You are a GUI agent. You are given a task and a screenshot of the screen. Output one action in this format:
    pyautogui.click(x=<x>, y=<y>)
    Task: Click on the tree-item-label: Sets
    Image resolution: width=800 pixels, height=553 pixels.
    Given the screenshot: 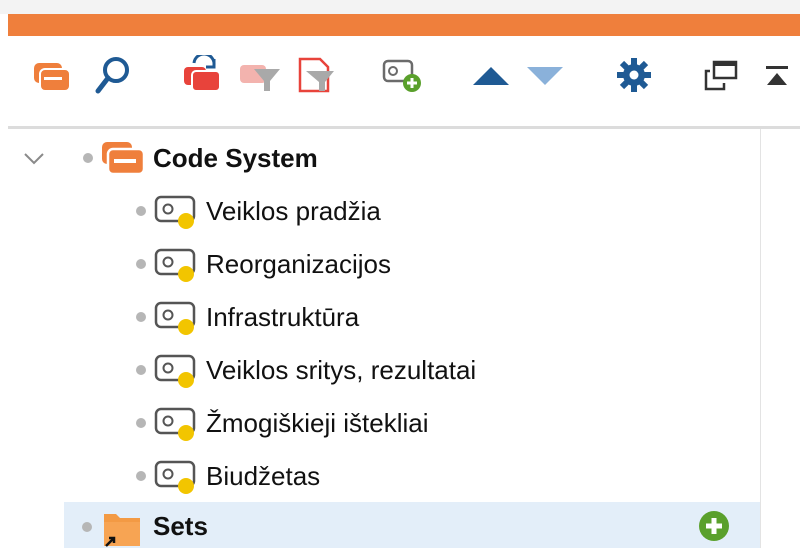 What is the action you would take?
    pyautogui.click(x=180, y=526)
    